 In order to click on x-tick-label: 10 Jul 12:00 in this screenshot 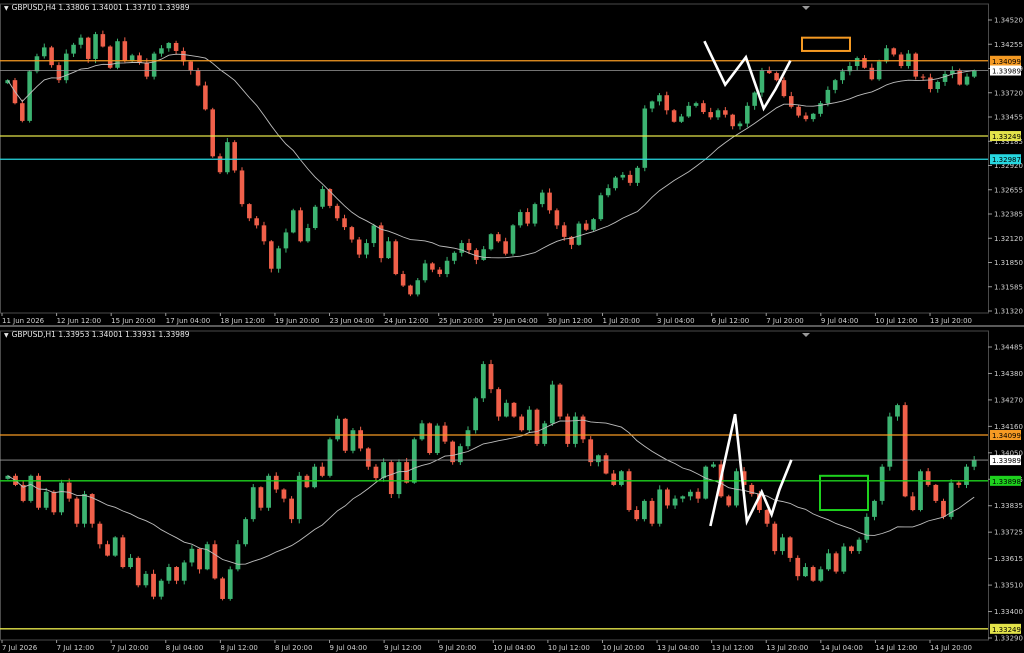, I will do `click(896, 321)`.